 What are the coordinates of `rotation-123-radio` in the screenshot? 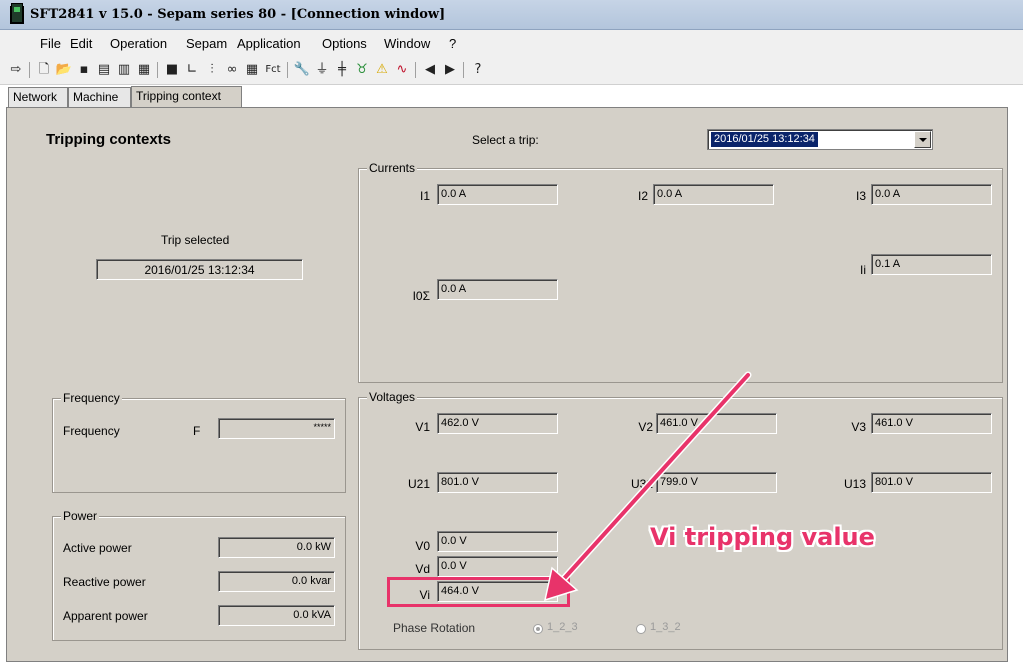 It's located at (538, 629).